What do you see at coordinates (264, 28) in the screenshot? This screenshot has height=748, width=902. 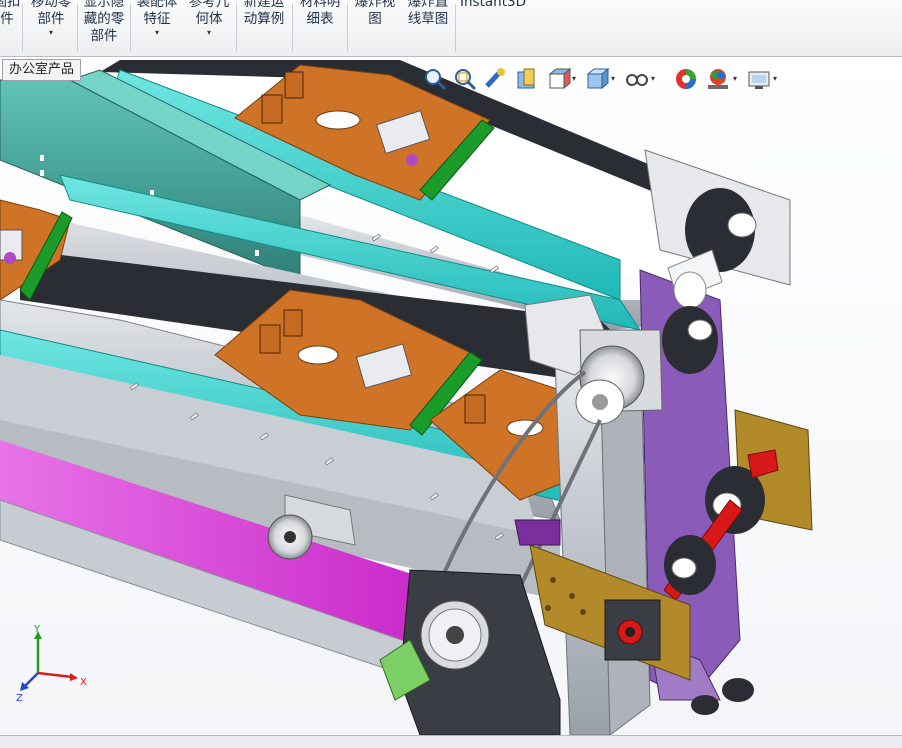 I see `new-motion-study-button: 新建运 动算例` at bounding box center [264, 28].